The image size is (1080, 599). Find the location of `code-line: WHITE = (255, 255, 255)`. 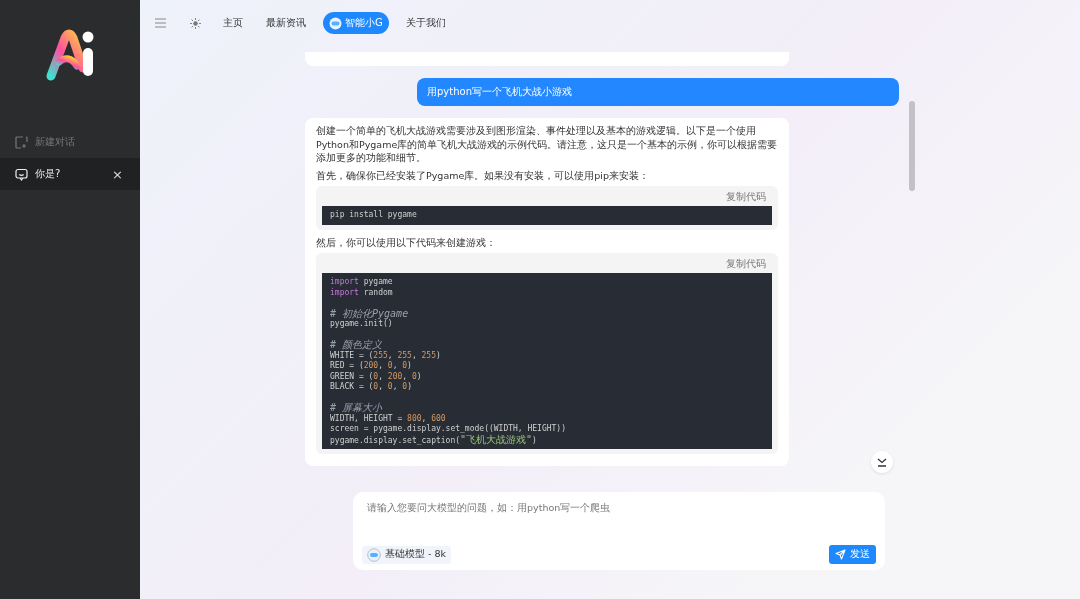

code-line: WHITE = (255, 255, 255) is located at coordinates (386, 355).